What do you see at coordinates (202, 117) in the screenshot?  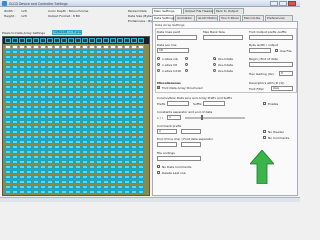 I see `separator-slider-thumb` at bounding box center [202, 117].